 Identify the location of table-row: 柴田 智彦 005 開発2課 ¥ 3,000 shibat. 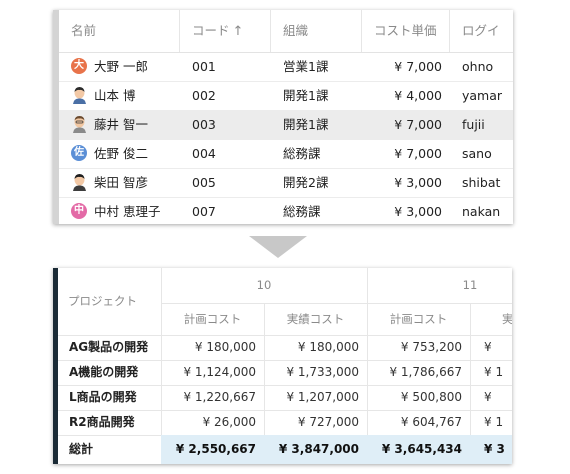
(286, 183).